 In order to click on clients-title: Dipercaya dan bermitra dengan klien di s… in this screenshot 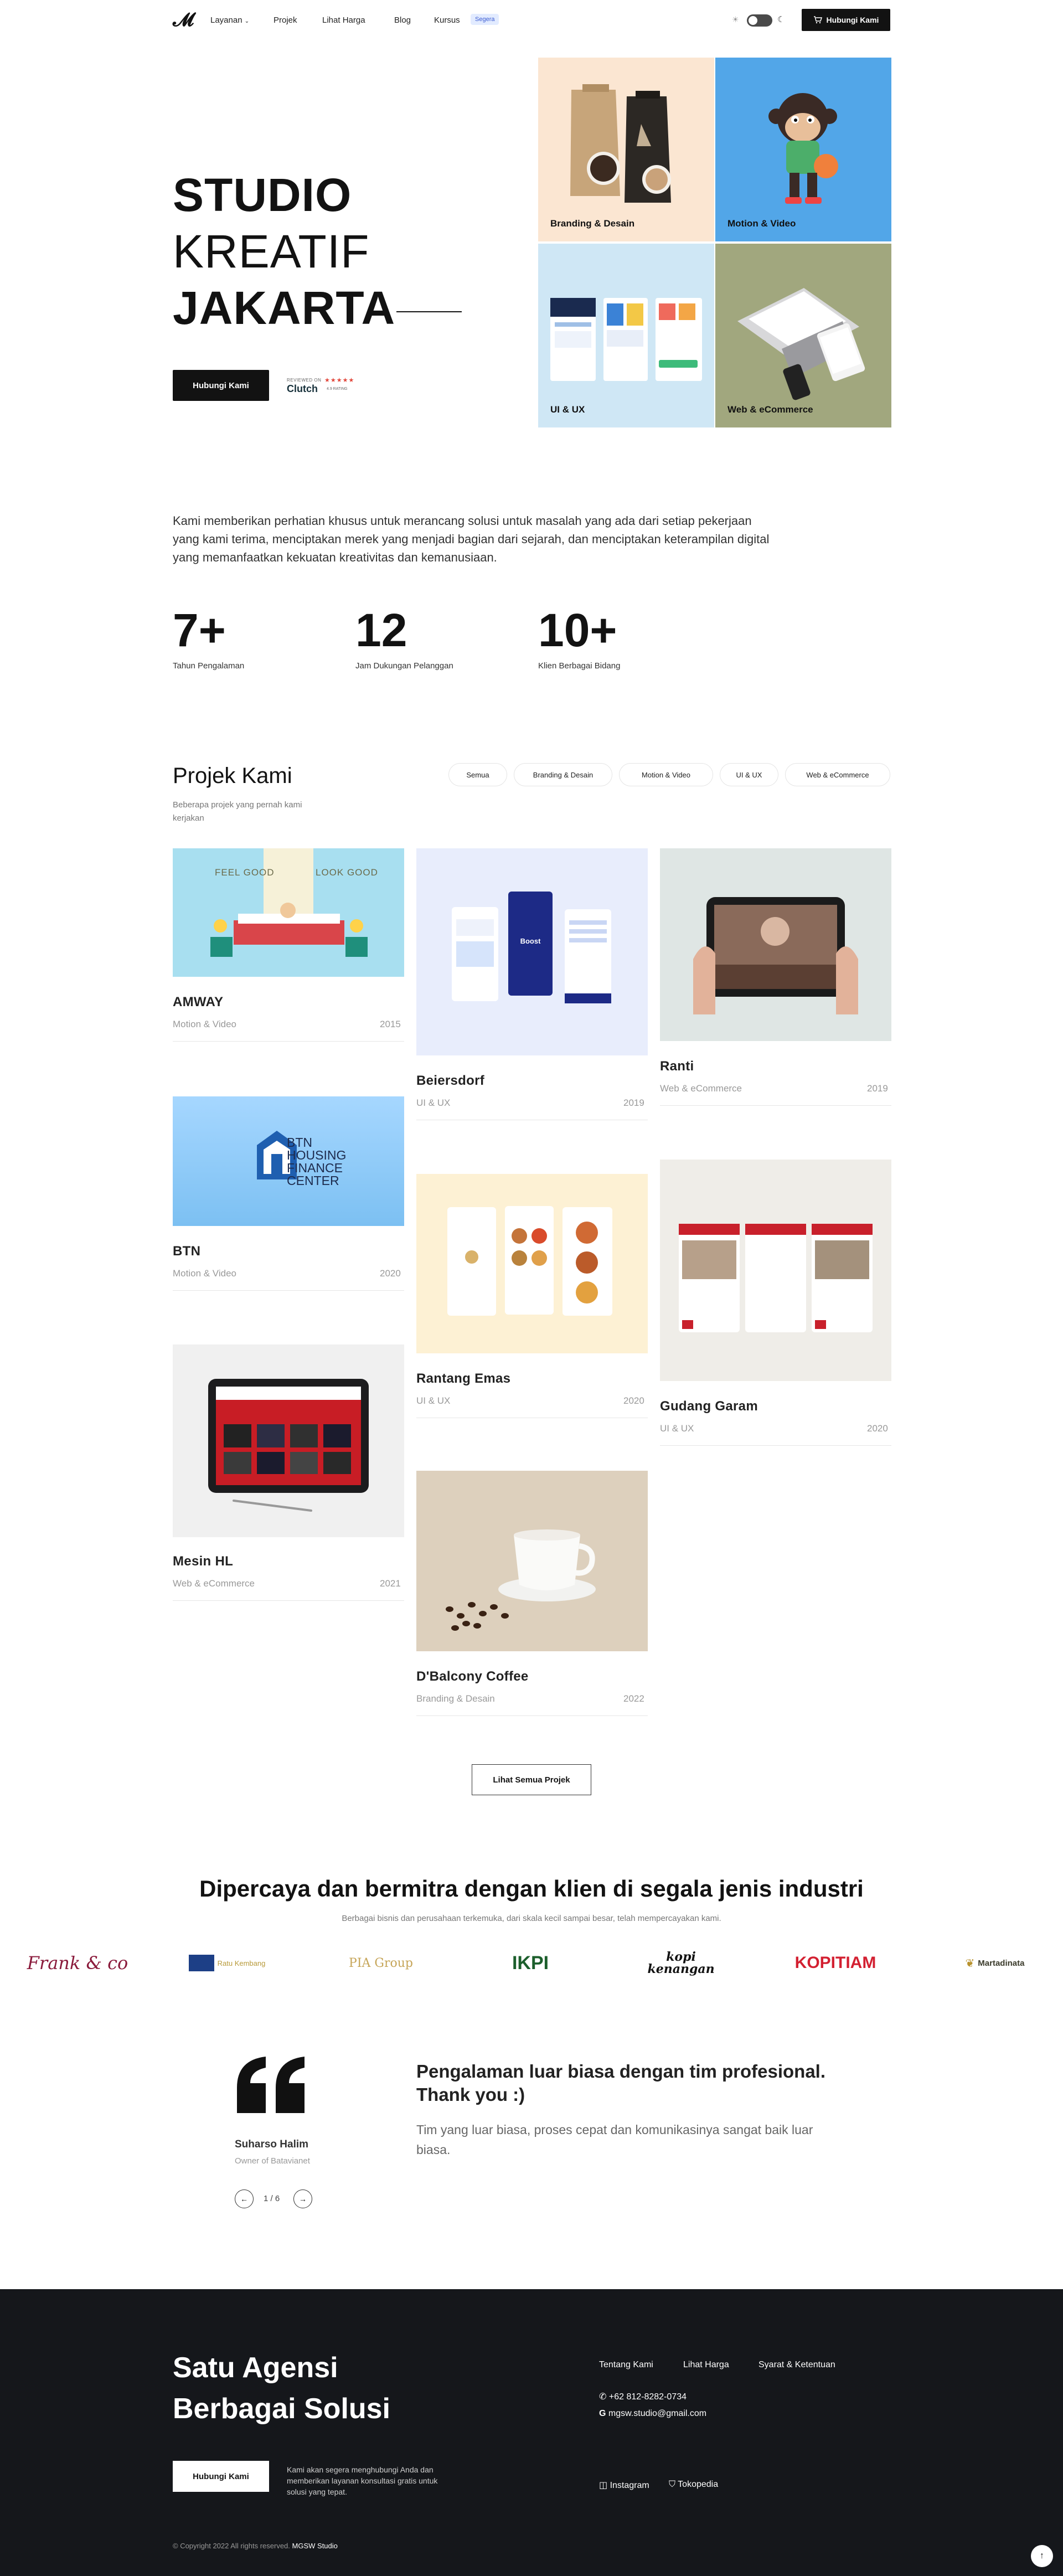, I will do `click(531, 1889)`.